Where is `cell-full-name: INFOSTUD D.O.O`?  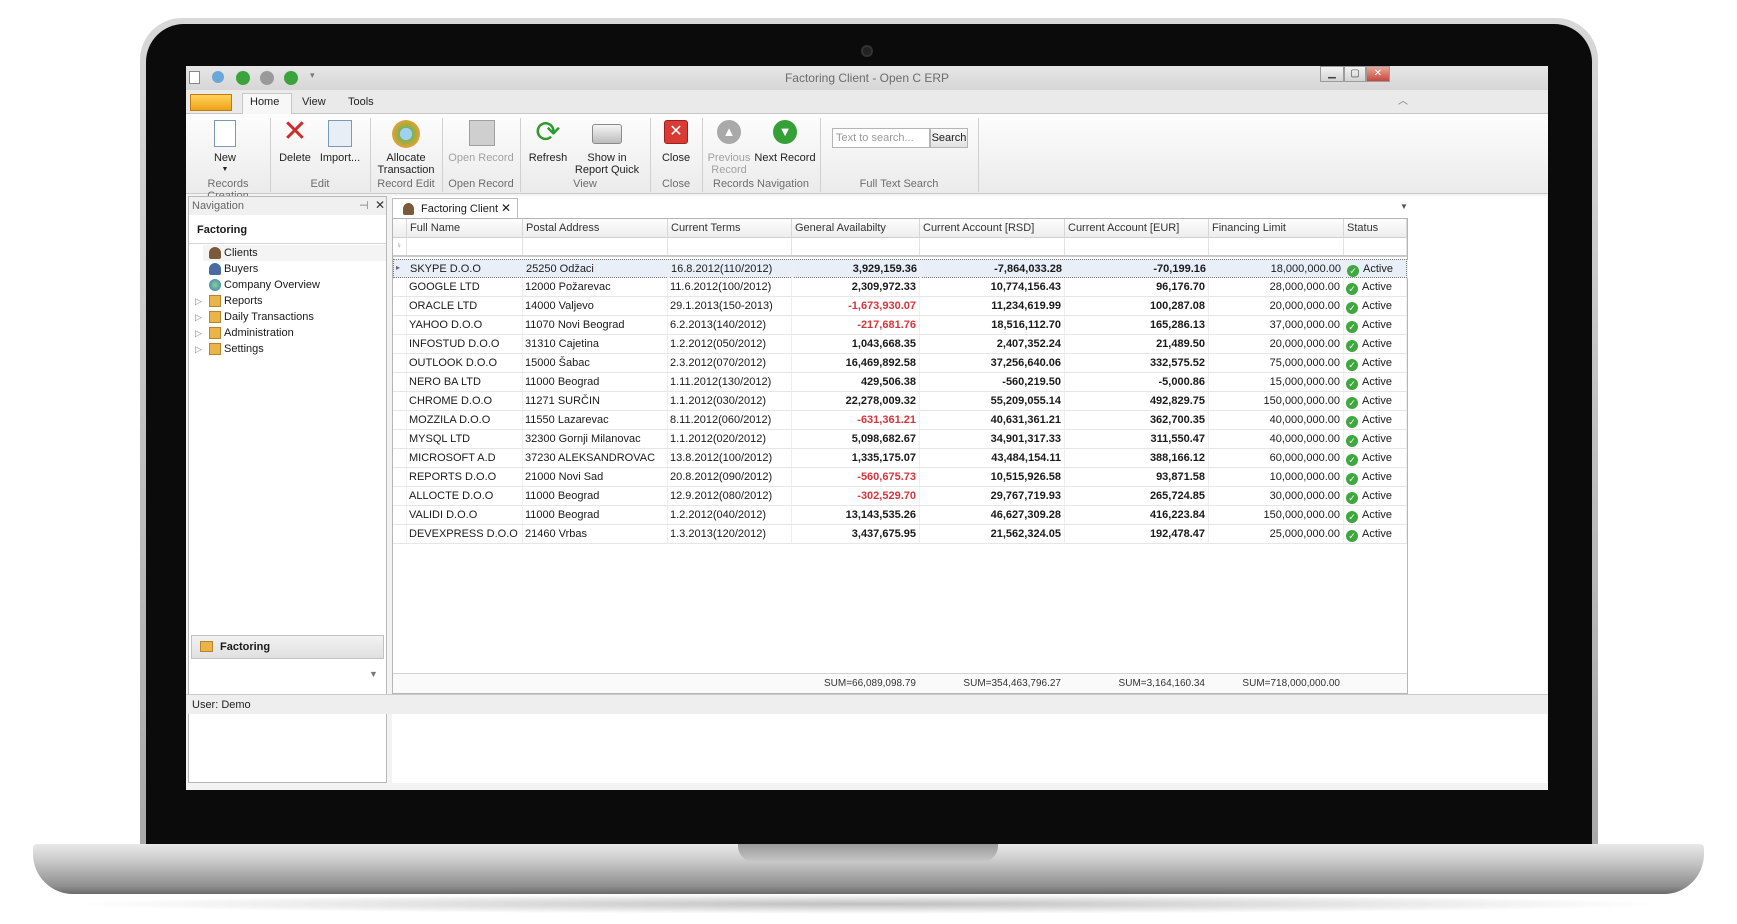 cell-full-name: INFOSTUD D.O.O is located at coordinates (465, 344).